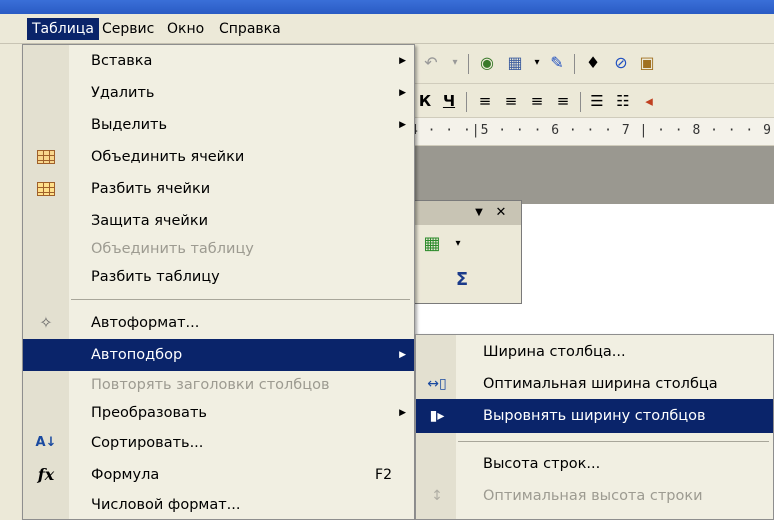 The height and width of the screenshot is (520, 774). I want to click on gallery-icon: ▣, so click(647, 63).